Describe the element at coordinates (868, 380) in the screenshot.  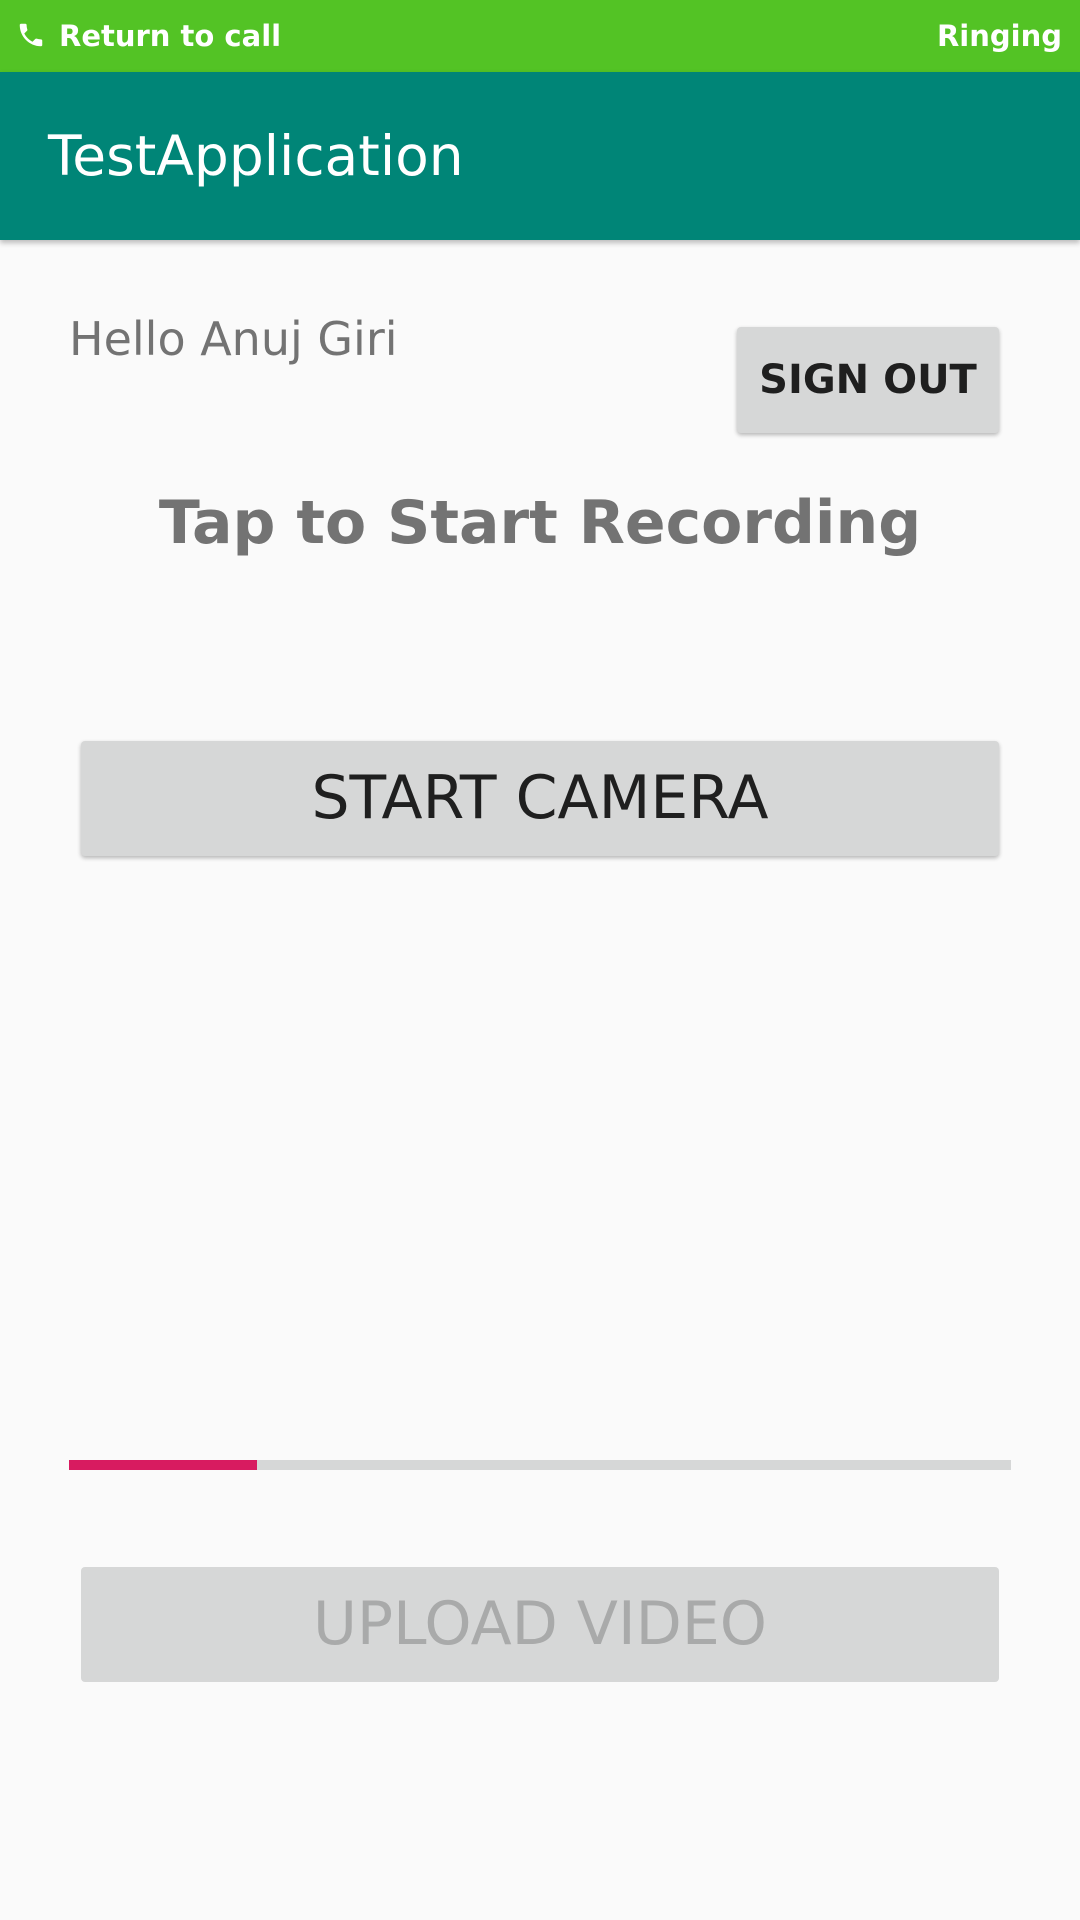
I see `sign-out-button: SIGN OUT` at that location.